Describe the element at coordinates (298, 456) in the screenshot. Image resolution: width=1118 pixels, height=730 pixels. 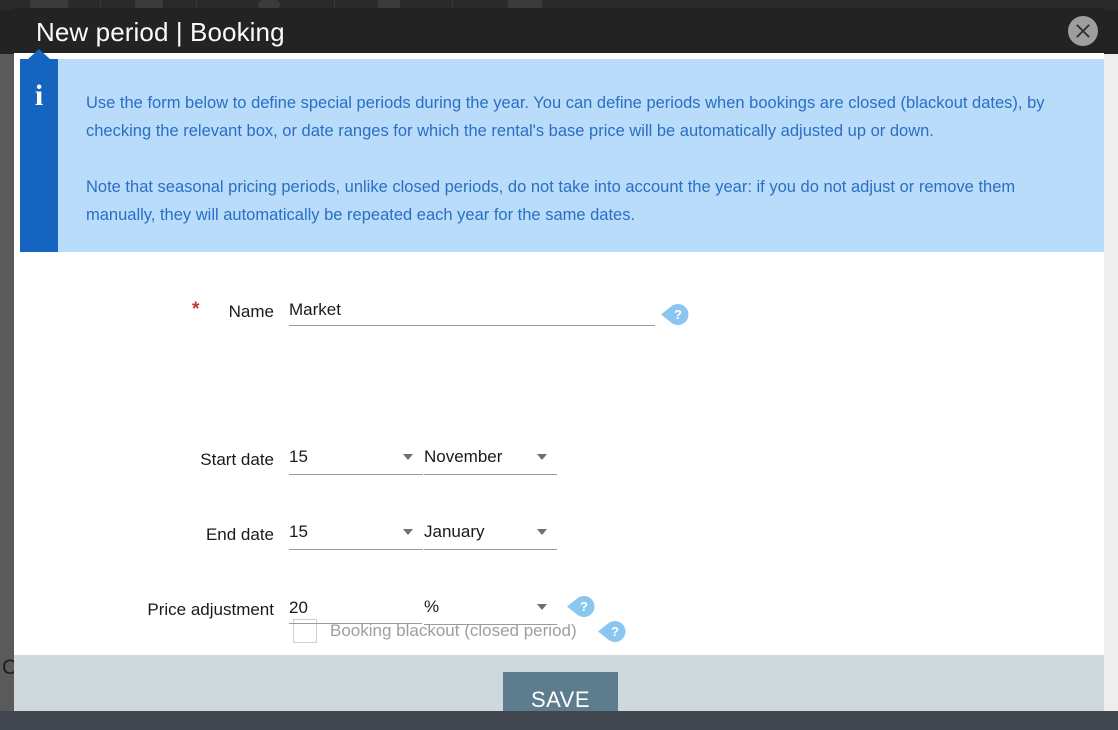
I see `start-day-value: 15` at that location.